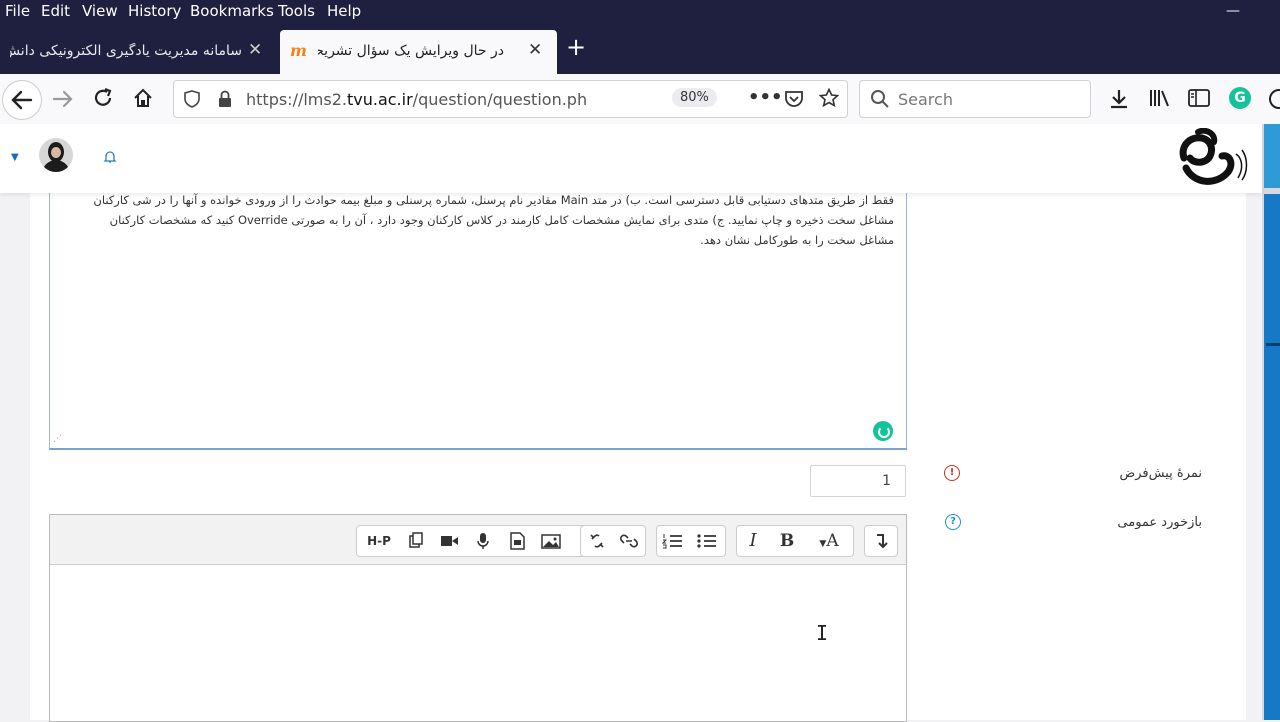 This screenshot has height=722, width=1280. What do you see at coordinates (379, 541) in the screenshot?
I see `h5p-button: H-P` at bounding box center [379, 541].